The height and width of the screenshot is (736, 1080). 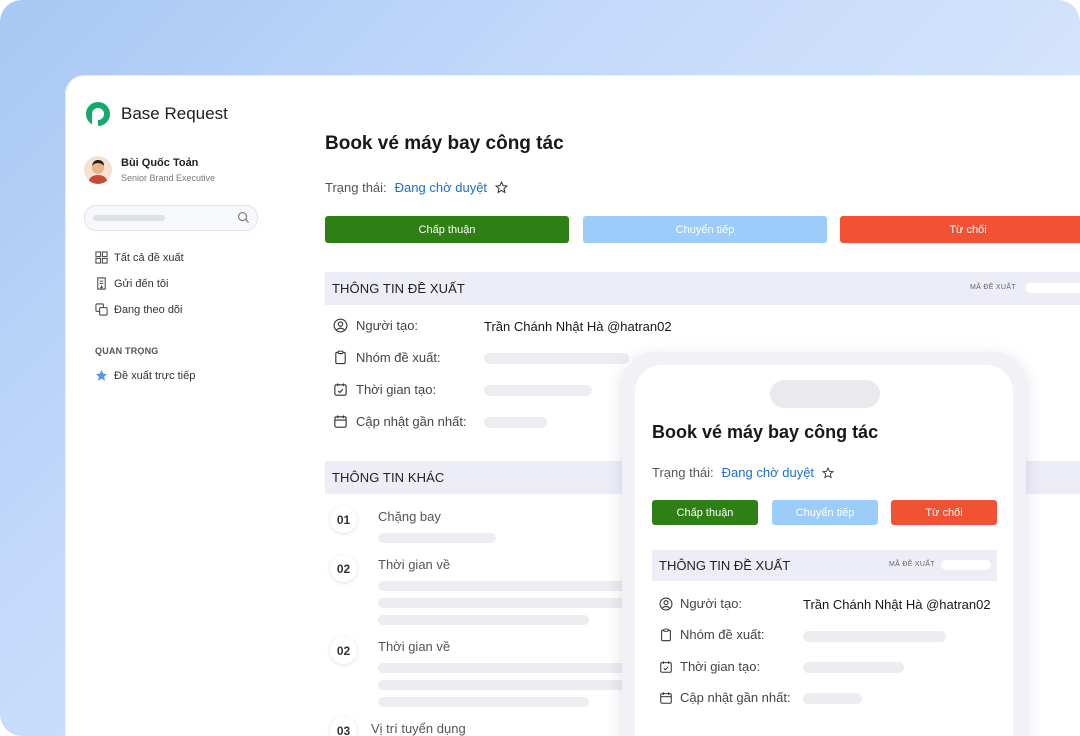 What do you see at coordinates (388, 477) in the screenshot?
I see `section-title: THÔNG TIN KHÁC` at bounding box center [388, 477].